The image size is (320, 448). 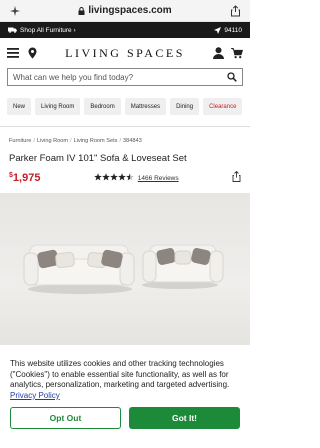 I want to click on rating-summary: 1466 Reviews, so click(x=136, y=178).